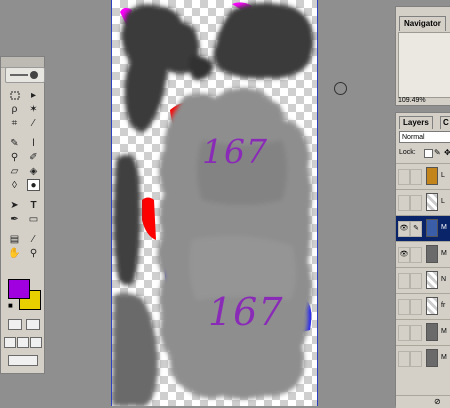 The height and width of the screenshot is (408, 450). Describe the element at coordinates (23, 360) in the screenshot. I see `jump-to-imageready-icon` at that location.